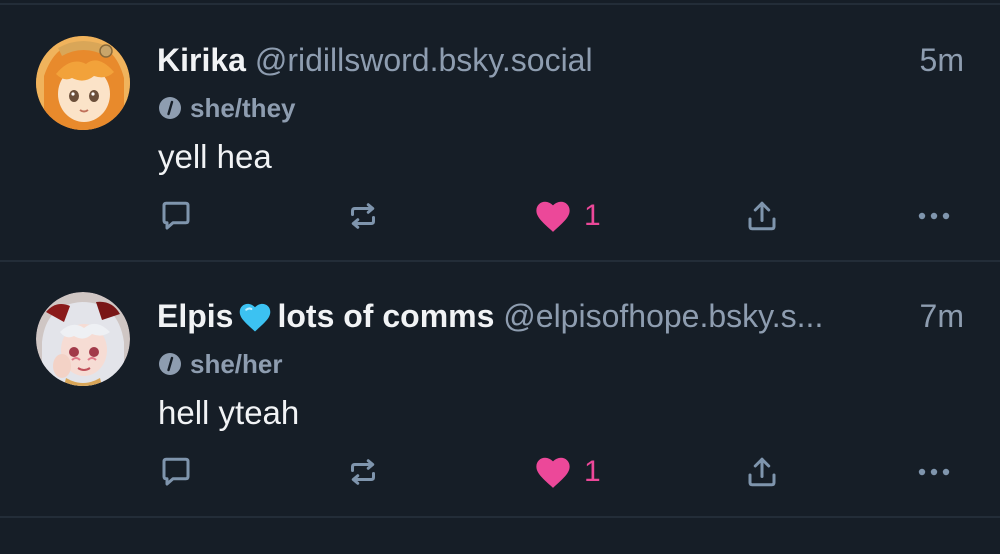 The image size is (1000, 554). I want to click on anime-avatar-white-hair-icon, so click(83, 339).